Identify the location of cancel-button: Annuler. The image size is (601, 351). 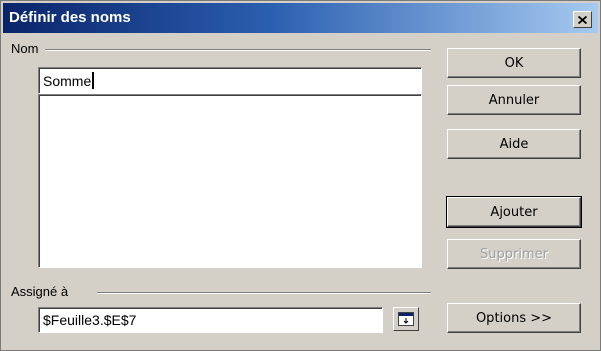
(514, 100).